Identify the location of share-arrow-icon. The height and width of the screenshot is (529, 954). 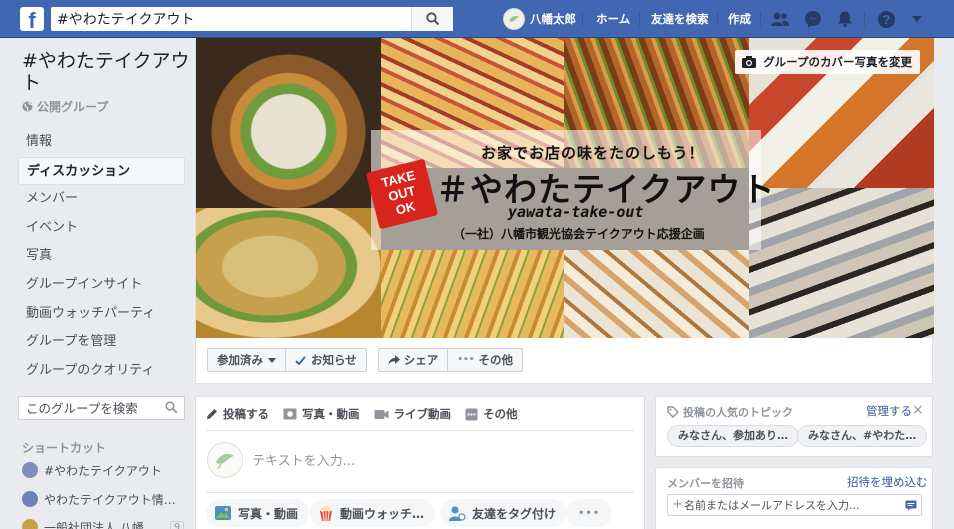
(394, 360).